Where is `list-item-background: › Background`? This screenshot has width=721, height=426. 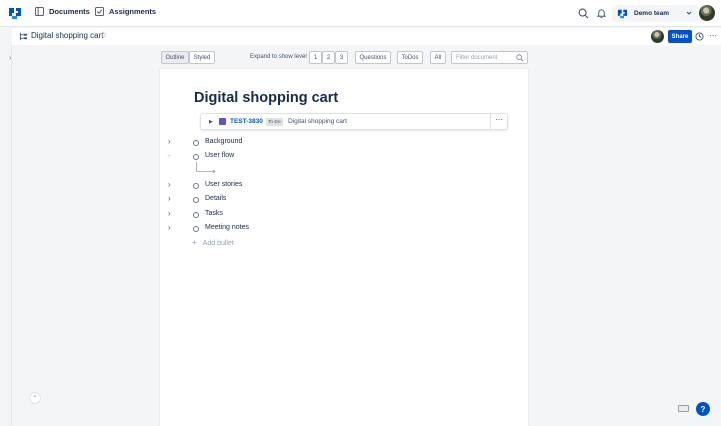
list-item-background: › Background is located at coordinates (268, 143).